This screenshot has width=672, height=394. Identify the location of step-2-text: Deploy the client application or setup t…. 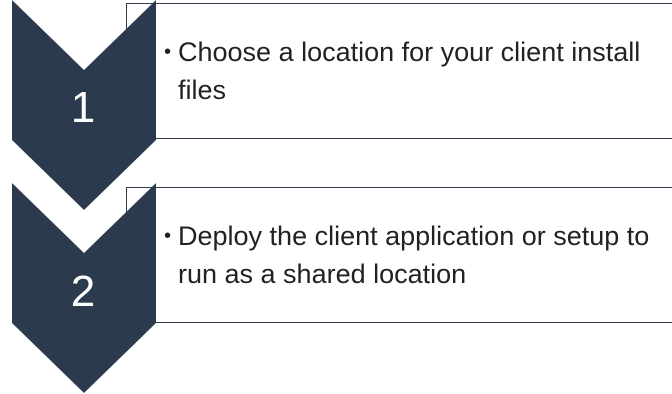
(414, 255).